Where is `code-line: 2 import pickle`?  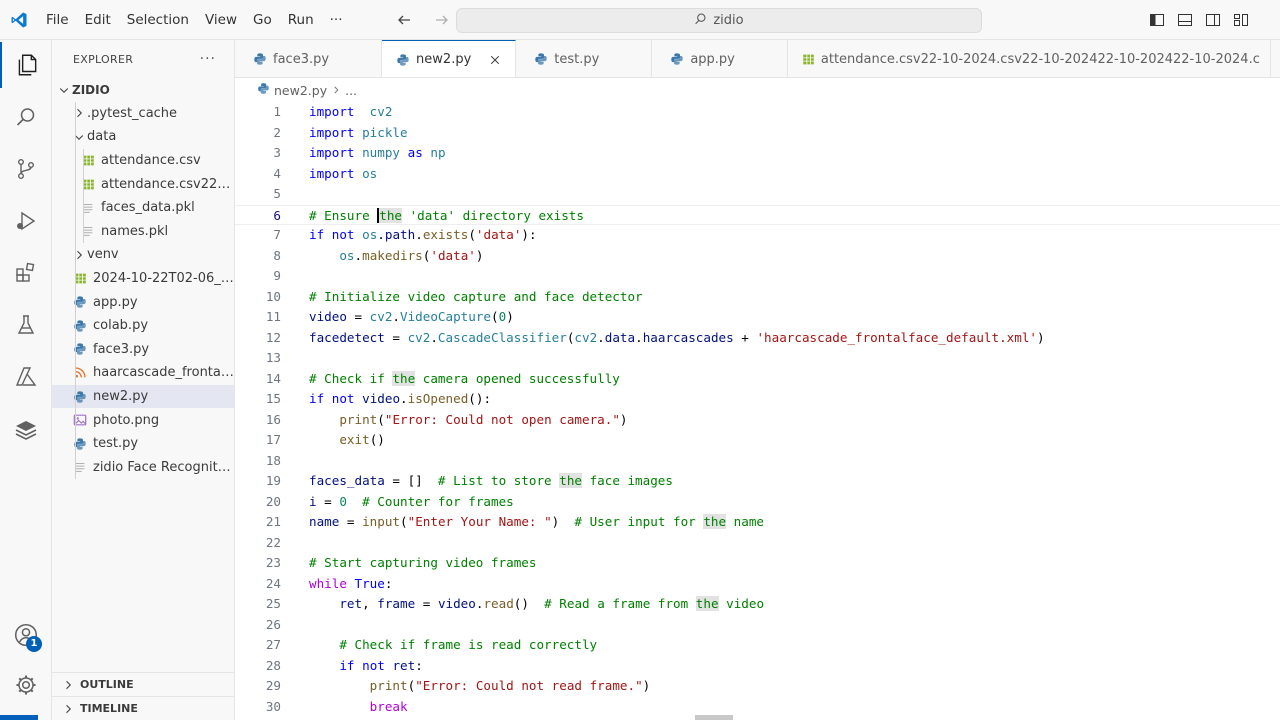 code-line: 2 import pickle is located at coordinates (757, 133).